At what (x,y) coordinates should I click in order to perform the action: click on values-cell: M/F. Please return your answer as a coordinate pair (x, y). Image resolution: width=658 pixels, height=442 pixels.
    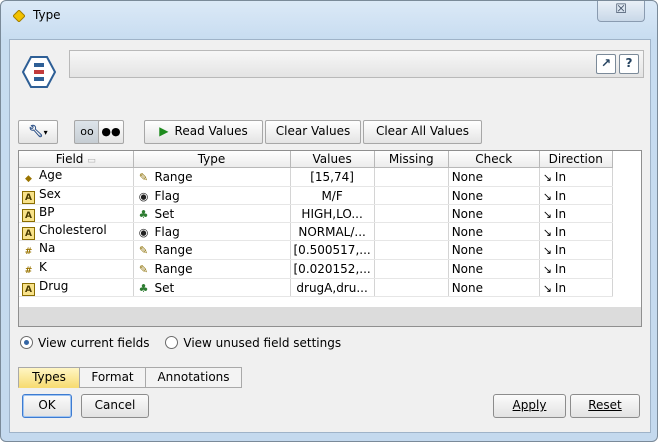
    Looking at the image, I should click on (332, 195).